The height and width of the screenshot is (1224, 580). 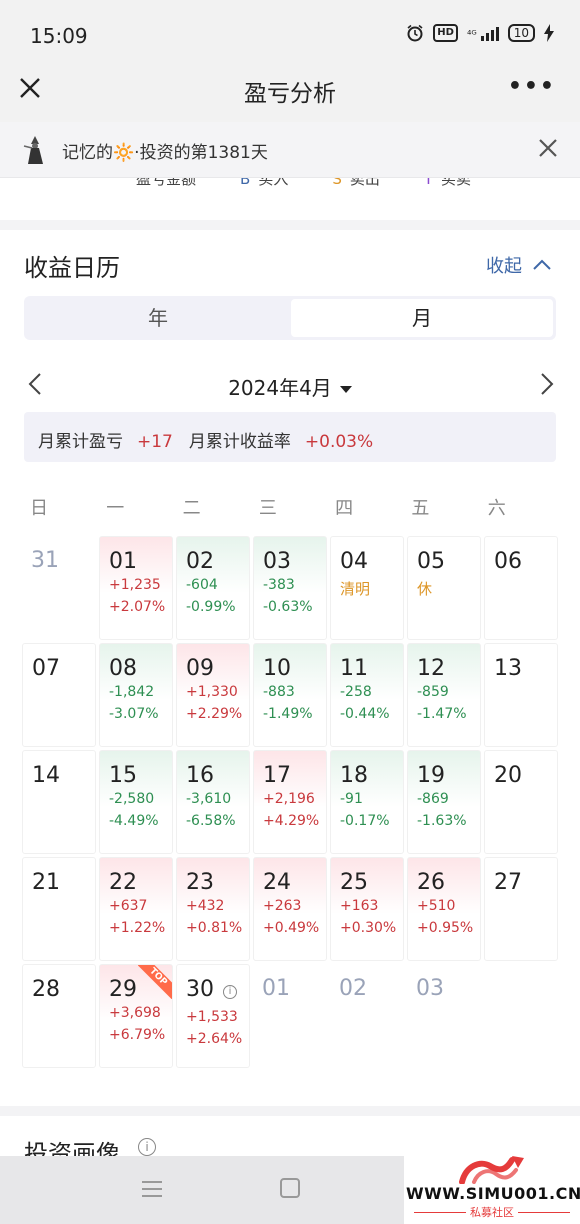 I want to click on collapse-label: 收起, so click(x=504, y=266).